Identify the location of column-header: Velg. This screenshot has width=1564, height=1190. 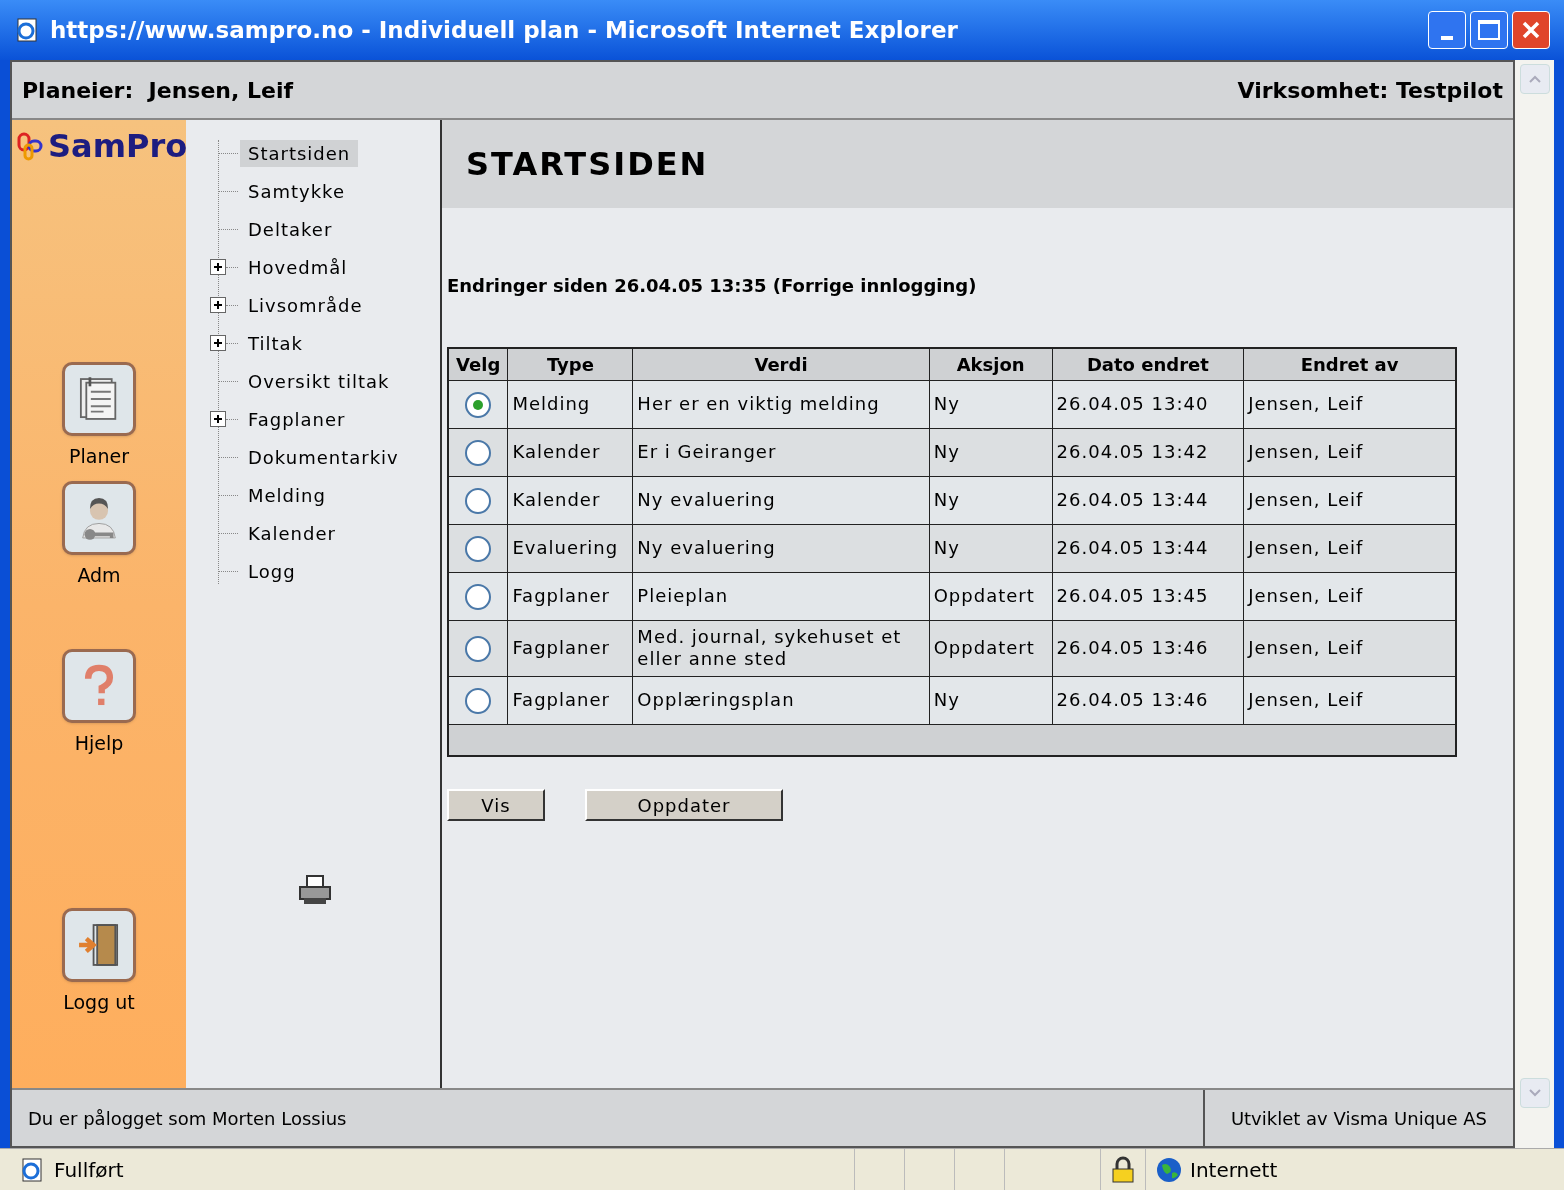
(478, 364).